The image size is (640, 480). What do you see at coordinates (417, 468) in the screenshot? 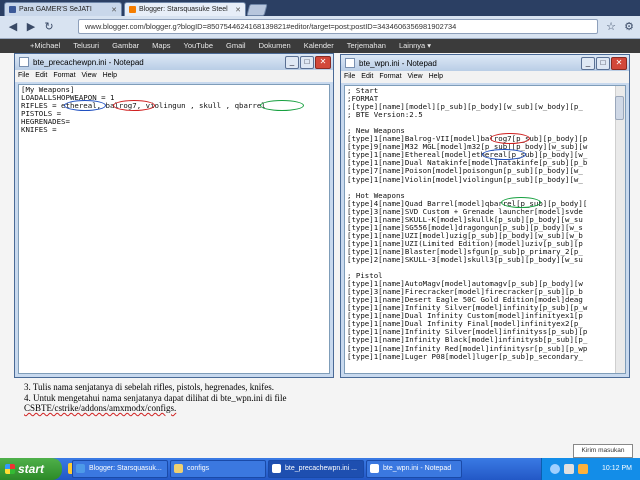
I see `taskbar-button-label: bte_wpn.ini - Notepad` at bounding box center [417, 468].